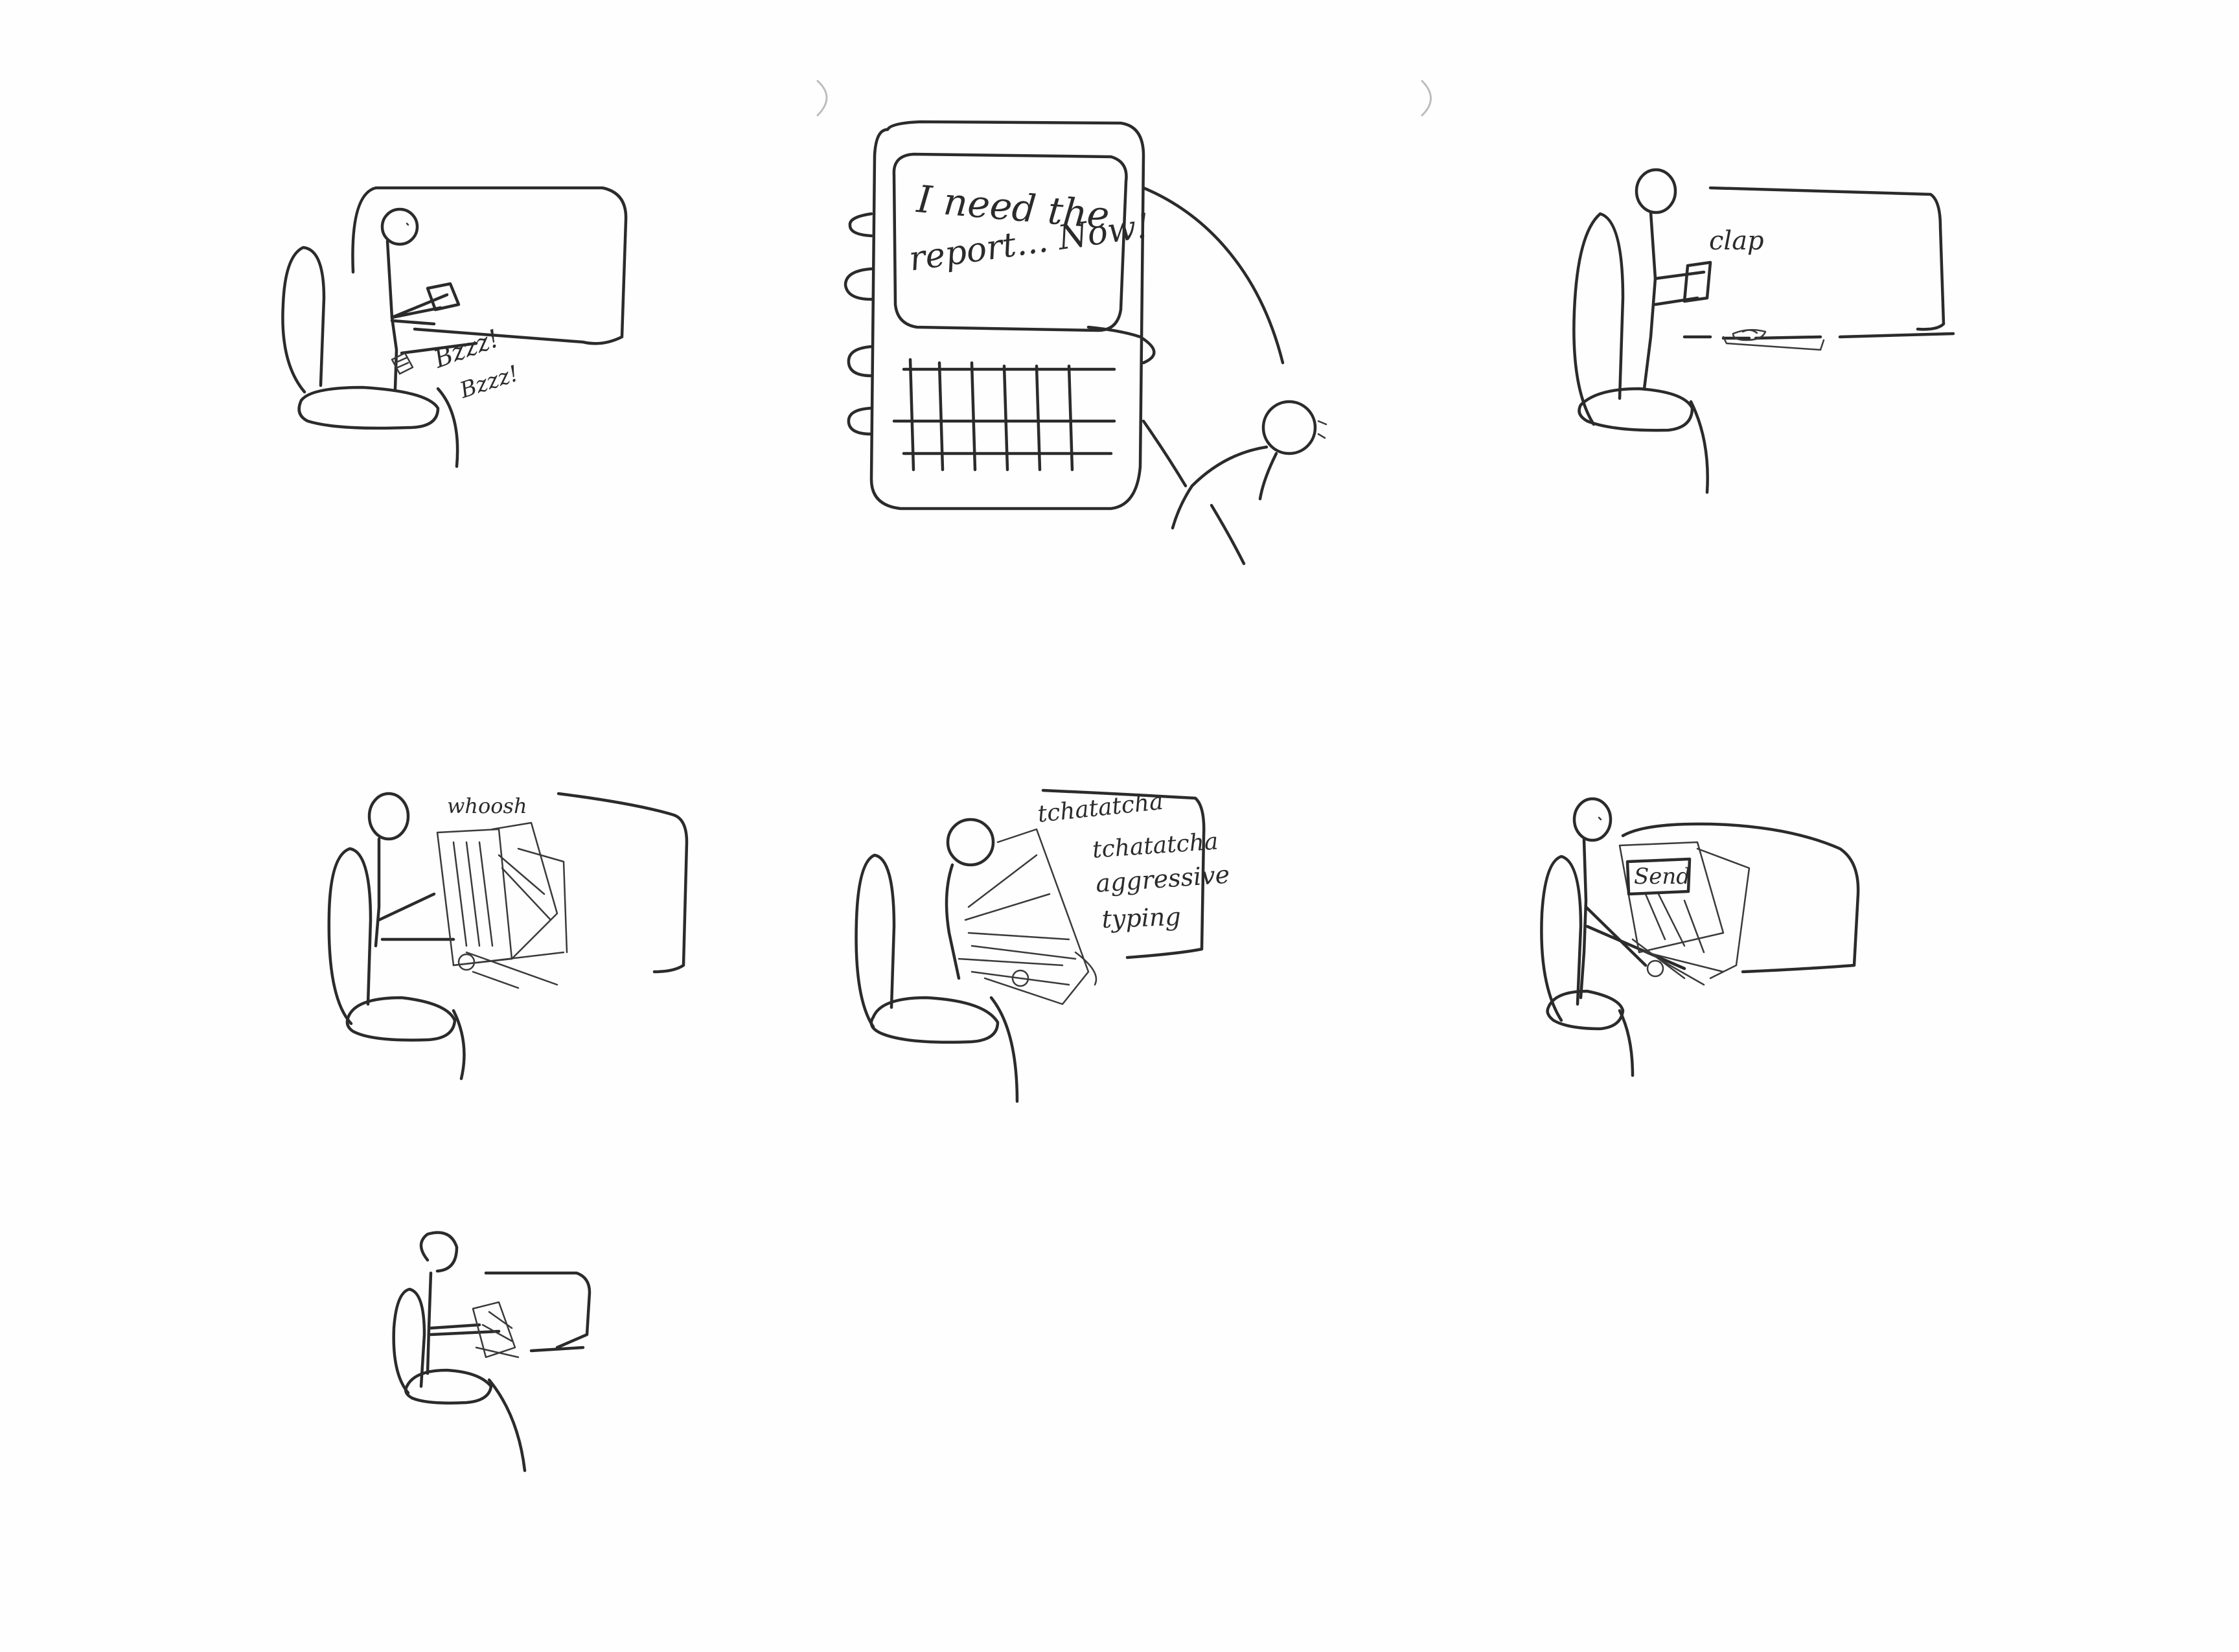  Describe the element at coordinates (1289, 427) in the screenshot. I see `panel-2-person-head` at that location.